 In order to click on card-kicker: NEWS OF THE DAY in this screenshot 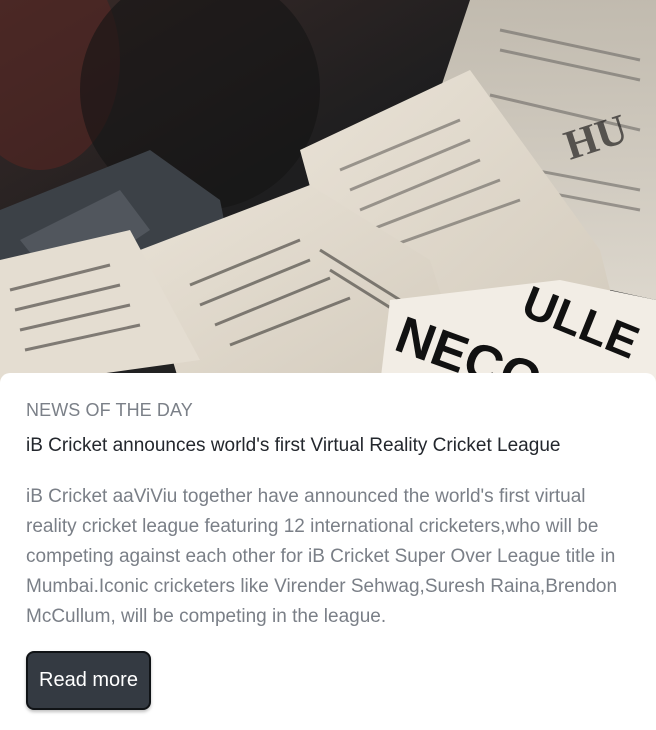, I will do `click(109, 410)`.